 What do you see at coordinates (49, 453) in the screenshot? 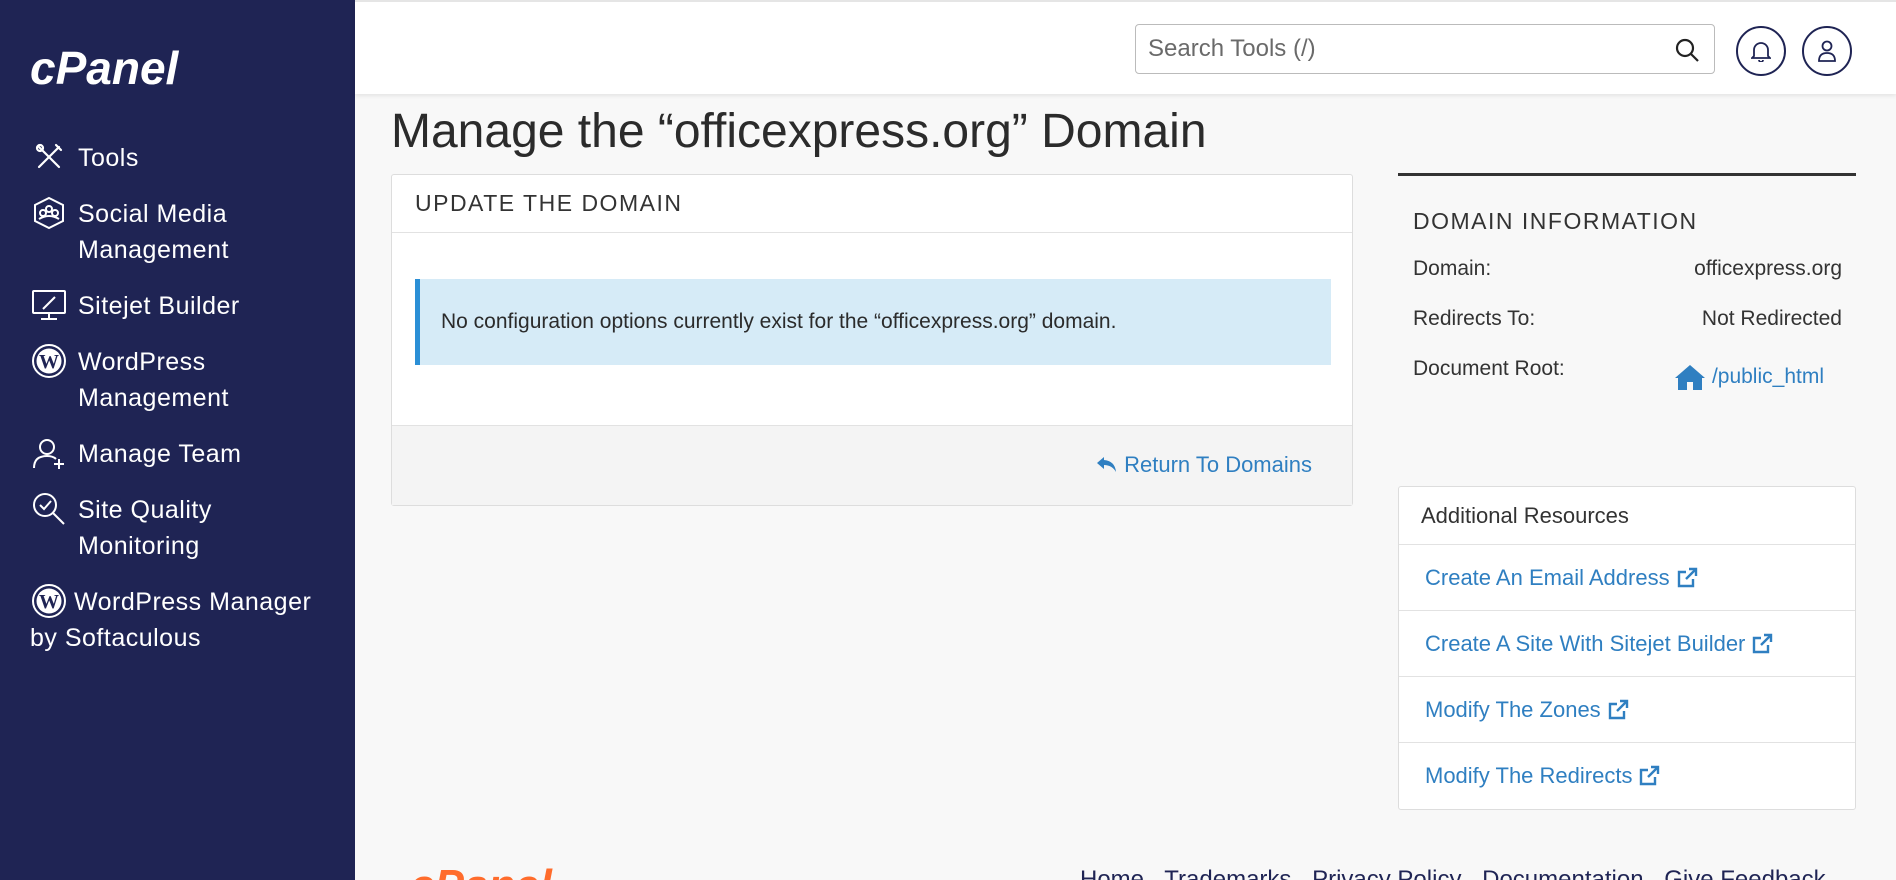
I see `manage-team-icon` at bounding box center [49, 453].